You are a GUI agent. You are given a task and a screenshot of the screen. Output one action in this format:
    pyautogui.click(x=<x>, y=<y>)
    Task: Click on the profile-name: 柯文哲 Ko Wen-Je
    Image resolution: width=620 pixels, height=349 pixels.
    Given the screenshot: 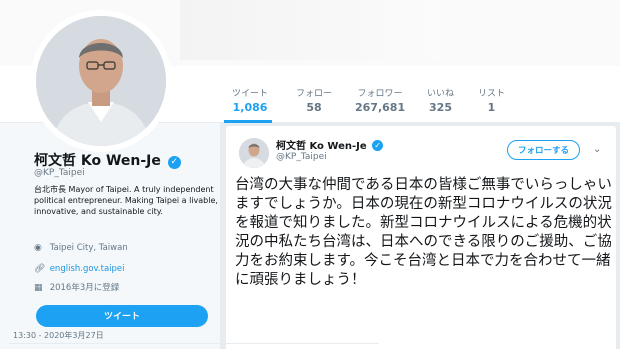 What is the action you would take?
    pyautogui.click(x=97, y=161)
    